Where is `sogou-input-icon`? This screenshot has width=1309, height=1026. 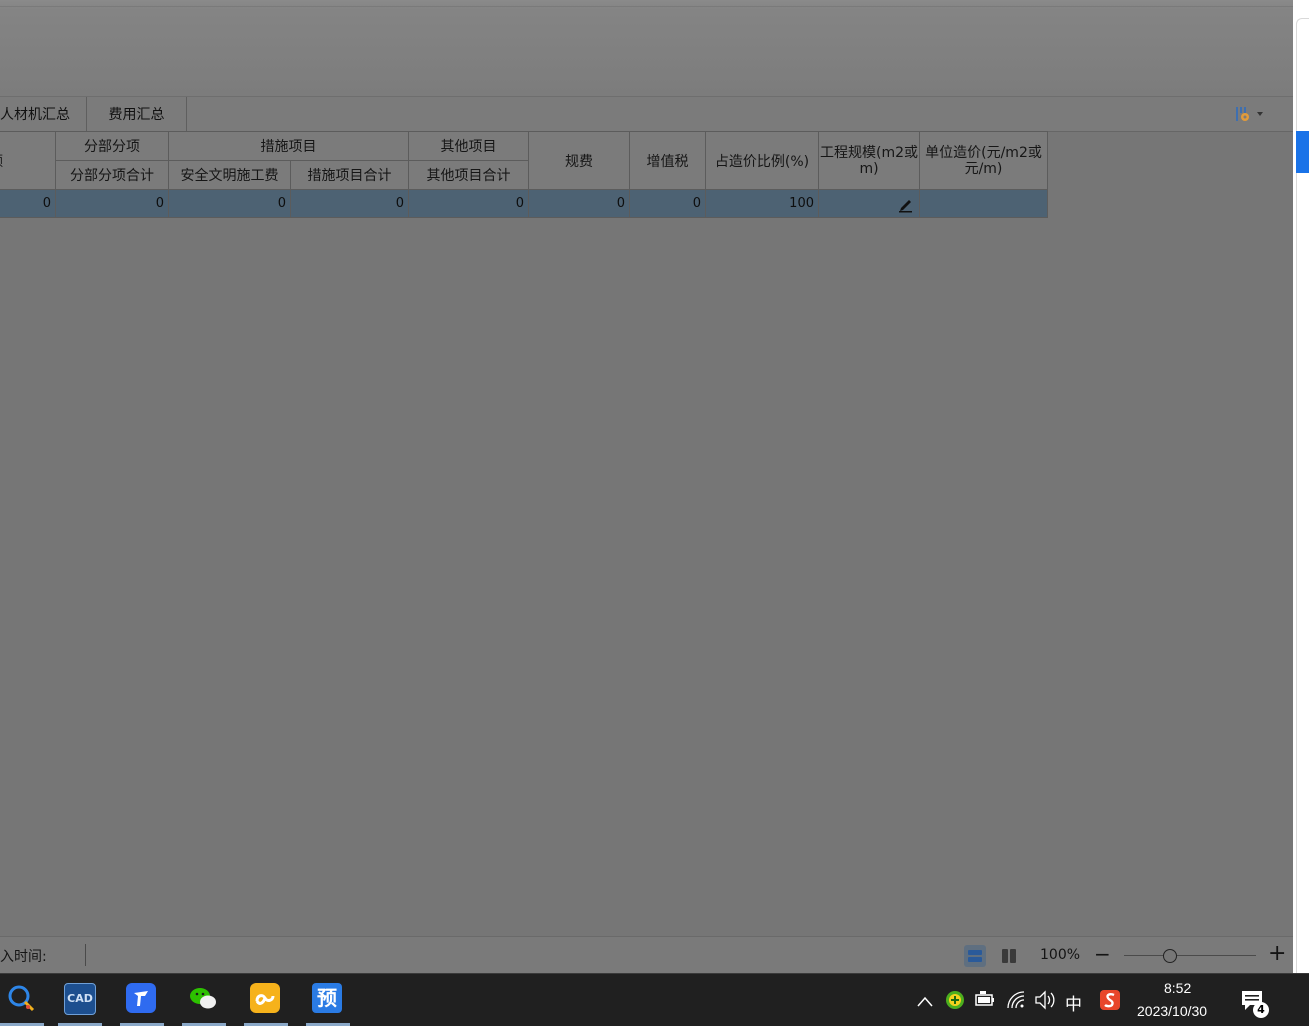
sogou-input-icon is located at coordinates (1110, 1000).